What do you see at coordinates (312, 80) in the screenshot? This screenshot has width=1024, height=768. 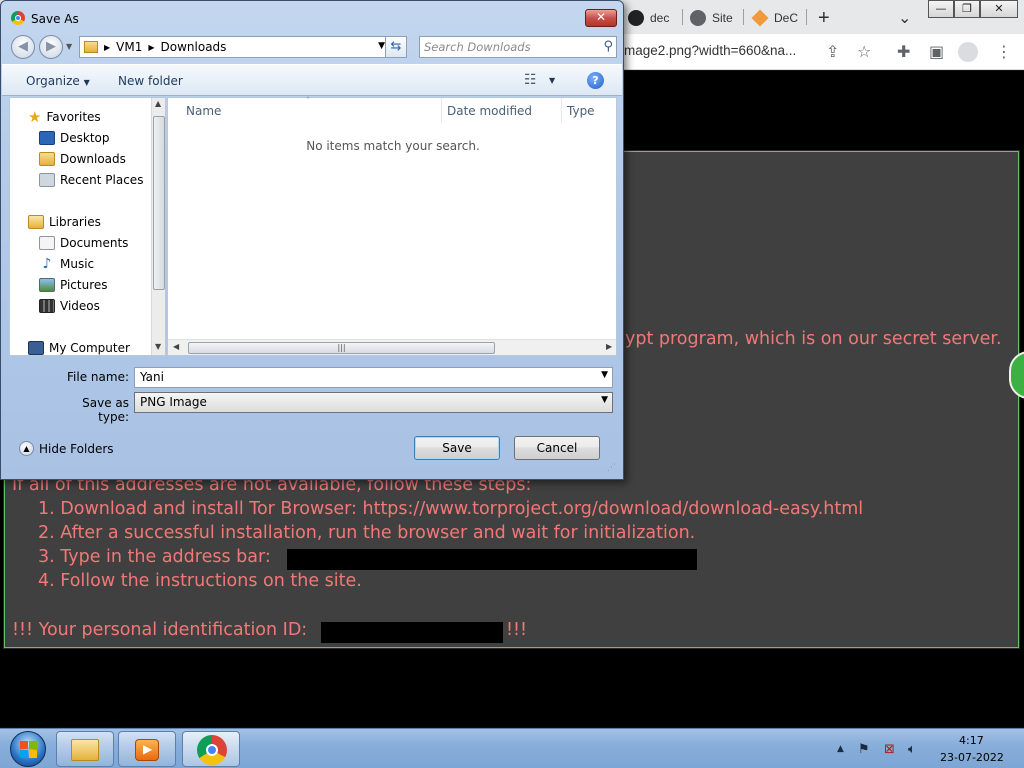 I see `command-bar: Organize ▼ New folder ☷ ▼ ?` at bounding box center [312, 80].